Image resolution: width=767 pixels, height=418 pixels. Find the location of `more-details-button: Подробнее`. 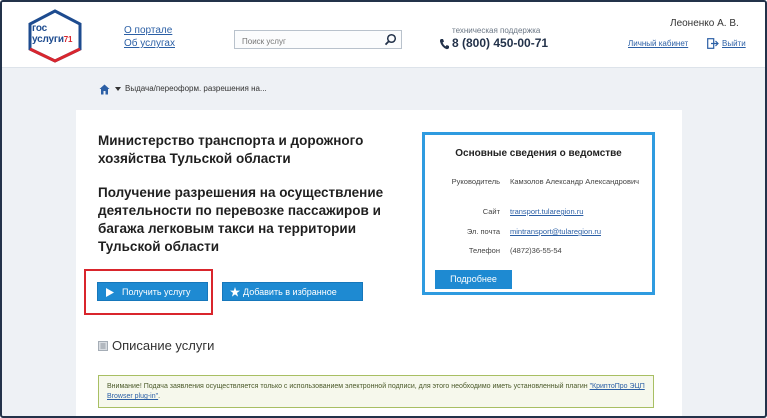

more-details-button: Подробнее is located at coordinates (473, 279).